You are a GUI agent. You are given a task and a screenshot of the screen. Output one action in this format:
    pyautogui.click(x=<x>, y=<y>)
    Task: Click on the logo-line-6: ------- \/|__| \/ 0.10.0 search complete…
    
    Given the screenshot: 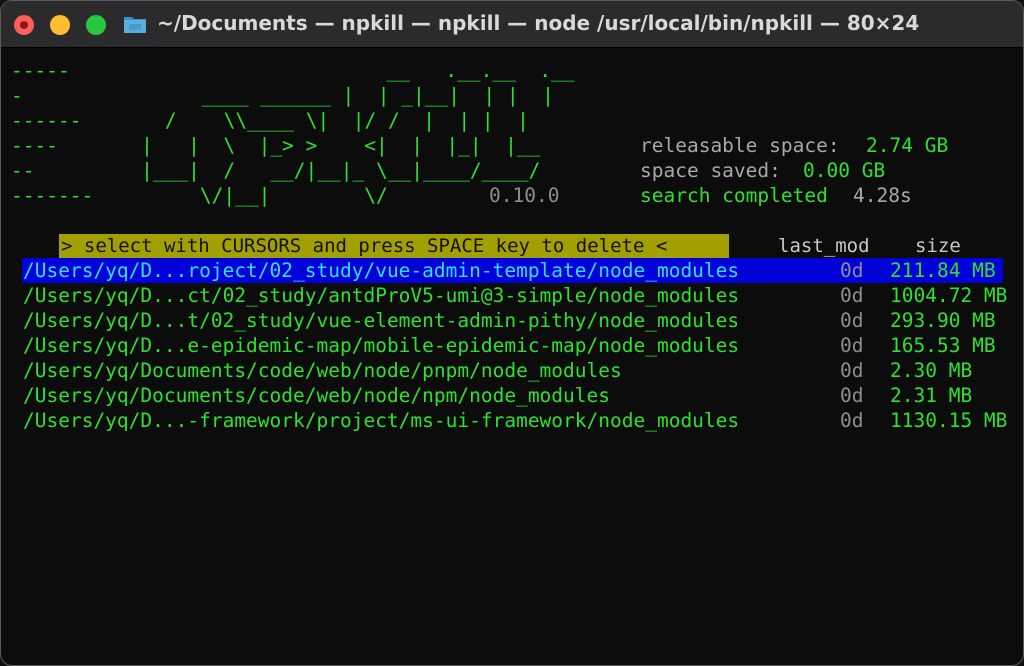 What is the action you would take?
    pyautogui.click(x=461, y=195)
    